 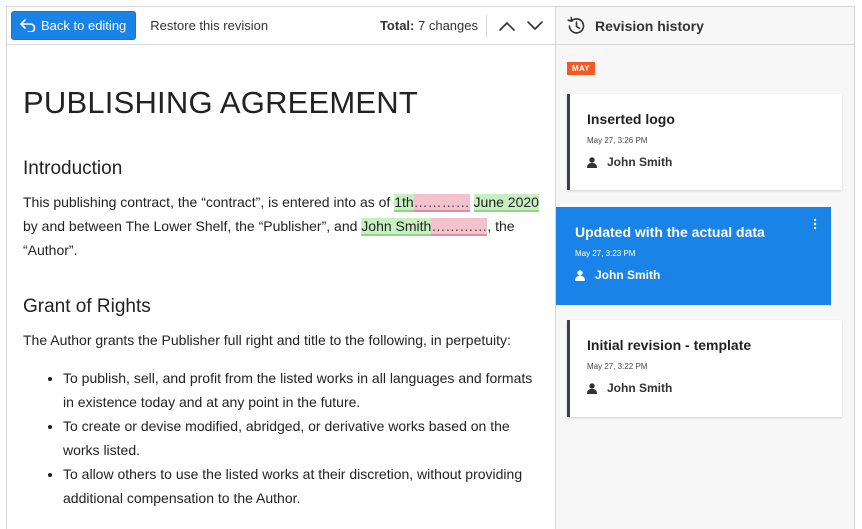 I want to click on revision-date: May 27, 3:23 PM, so click(x=605, y=253).